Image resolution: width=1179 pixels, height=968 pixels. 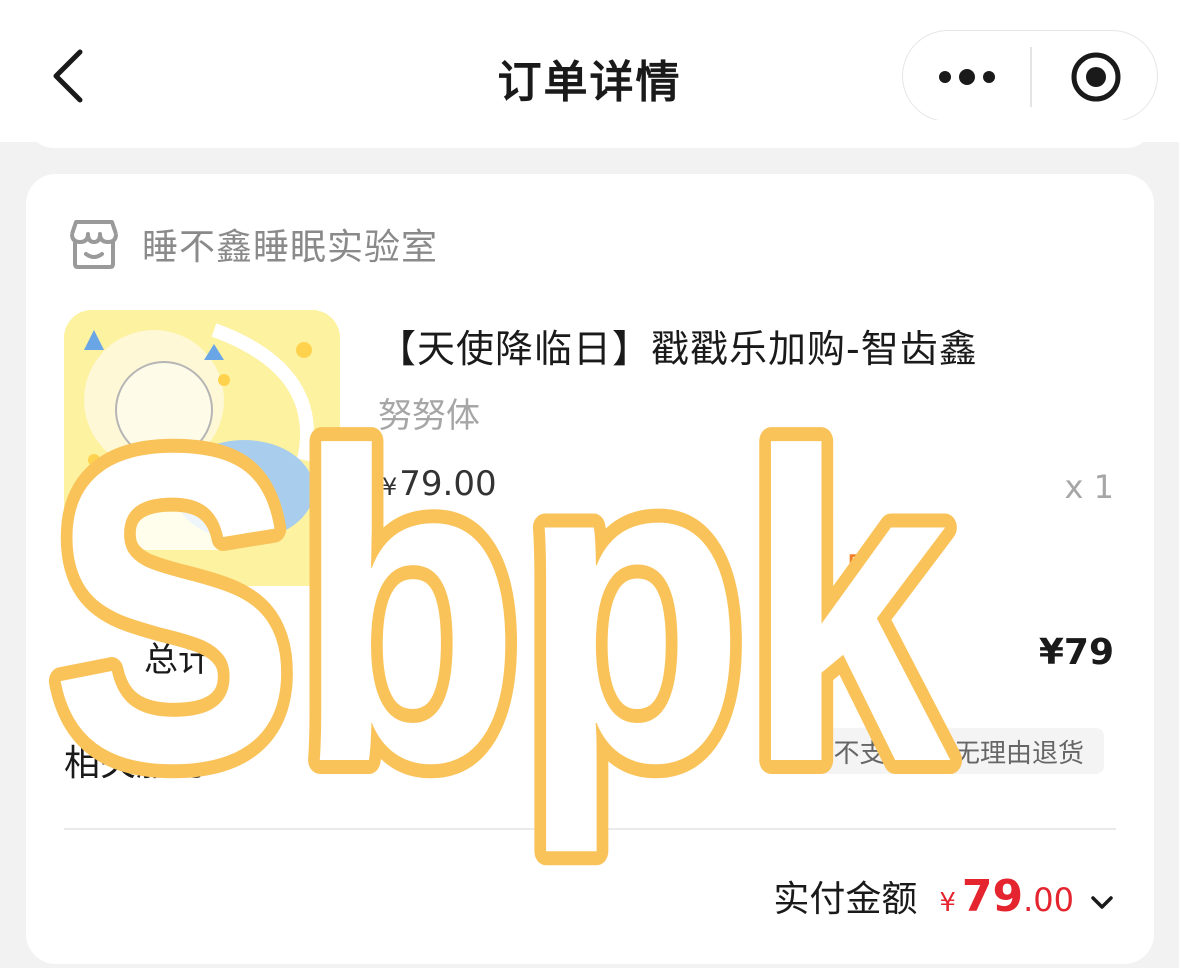 I want to click on ship-deadline-text: 59前, so click(x=885, y=568).